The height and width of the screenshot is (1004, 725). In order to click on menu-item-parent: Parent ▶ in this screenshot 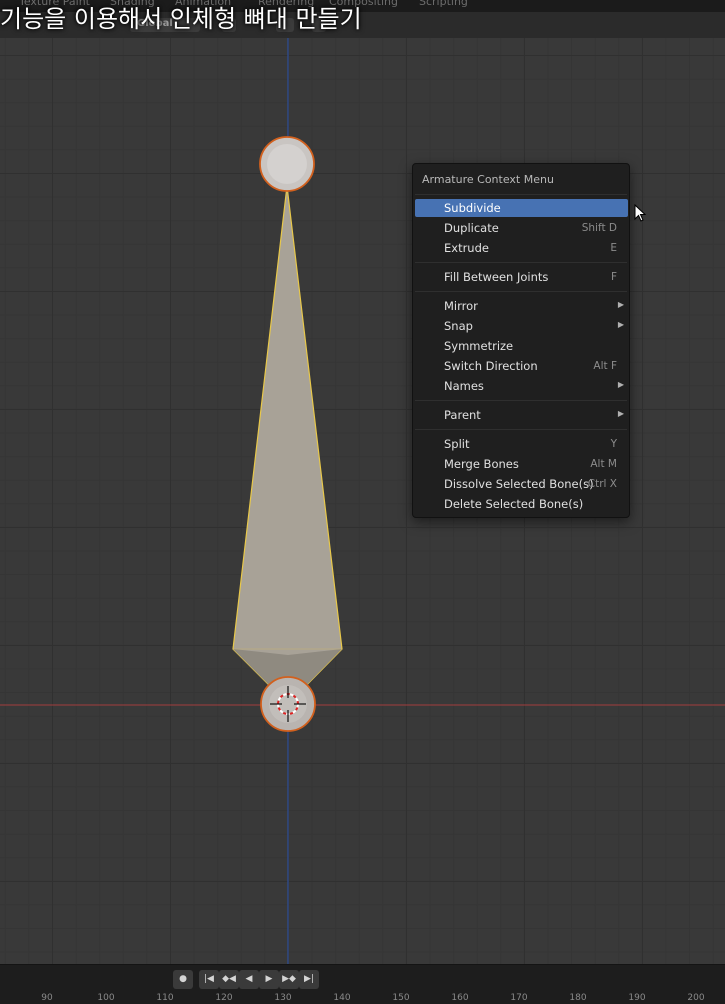, I will do `click(521, 415)`.